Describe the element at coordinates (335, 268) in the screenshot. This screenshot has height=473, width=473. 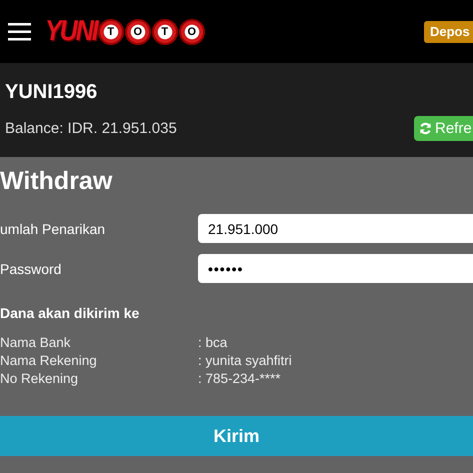
I see `password-field: ••••••` at that location.